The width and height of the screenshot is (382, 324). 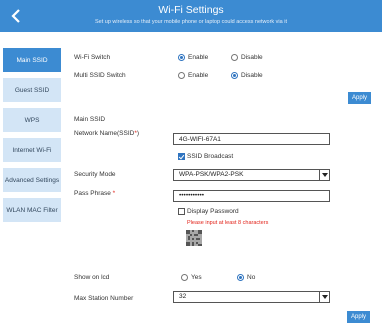 I want to click on wifi-switch-disable-radio: Disable, so click(x=247, y=57).